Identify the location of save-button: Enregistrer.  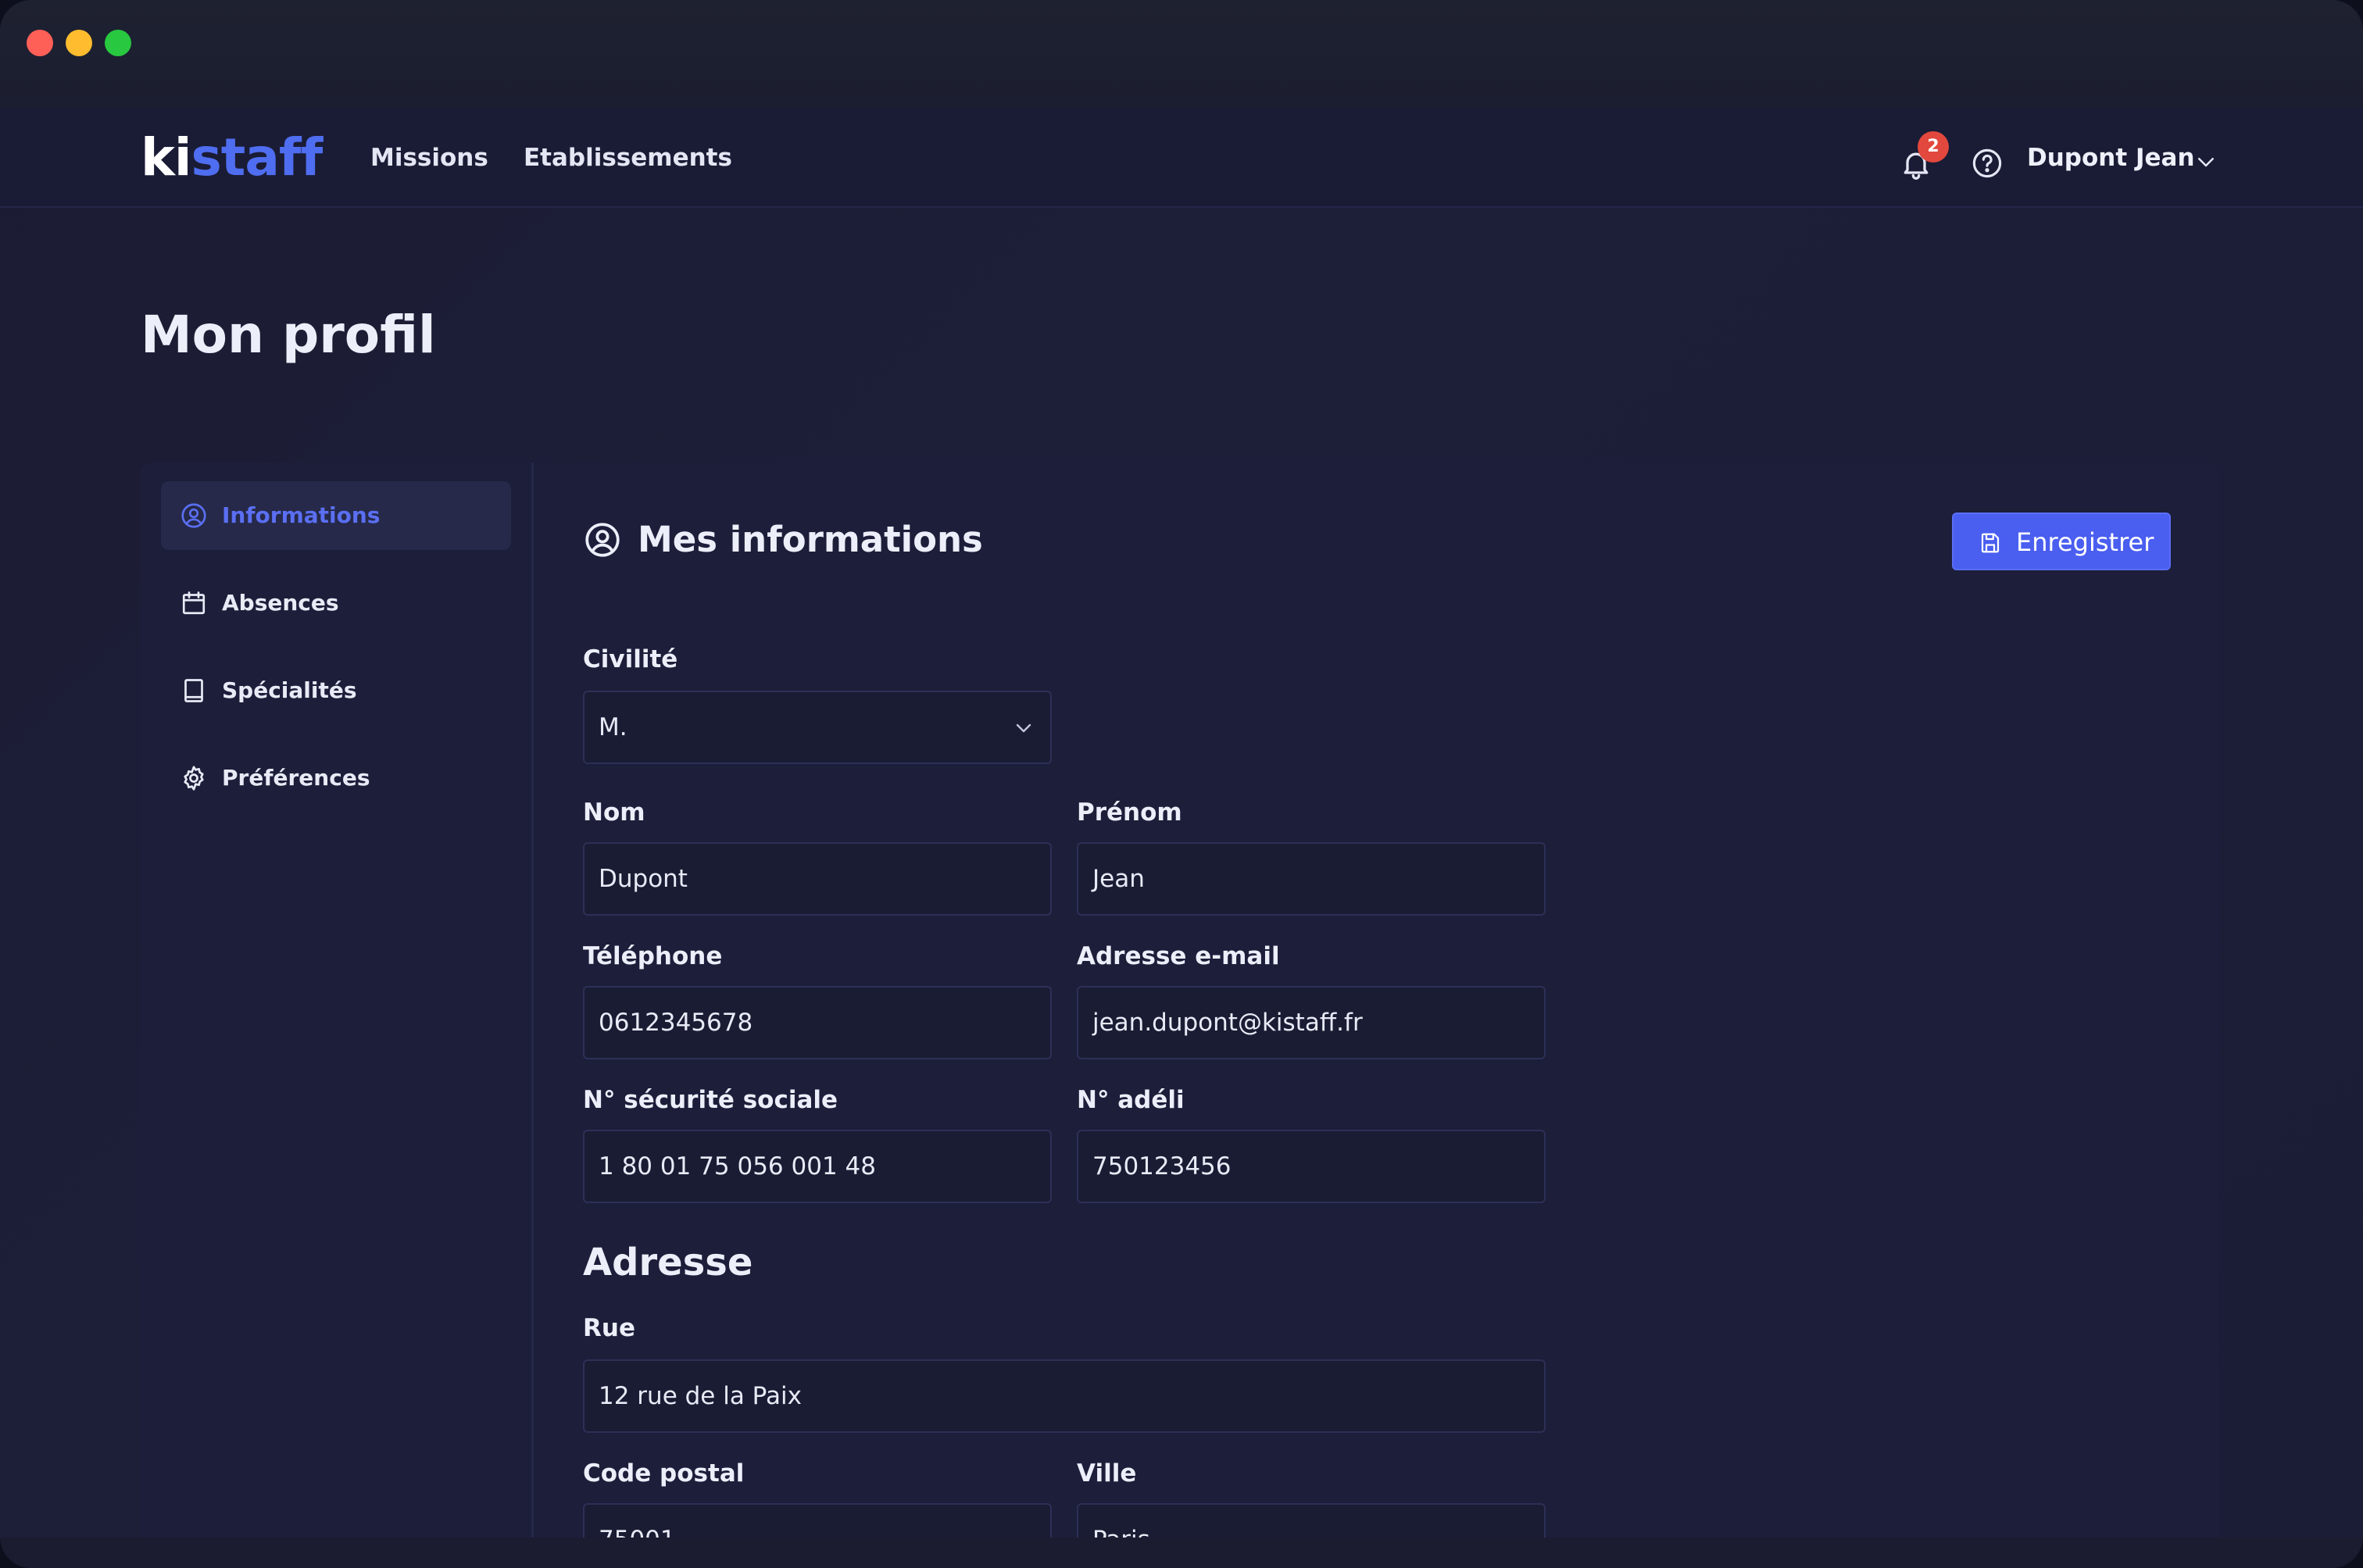
(2061, 541).